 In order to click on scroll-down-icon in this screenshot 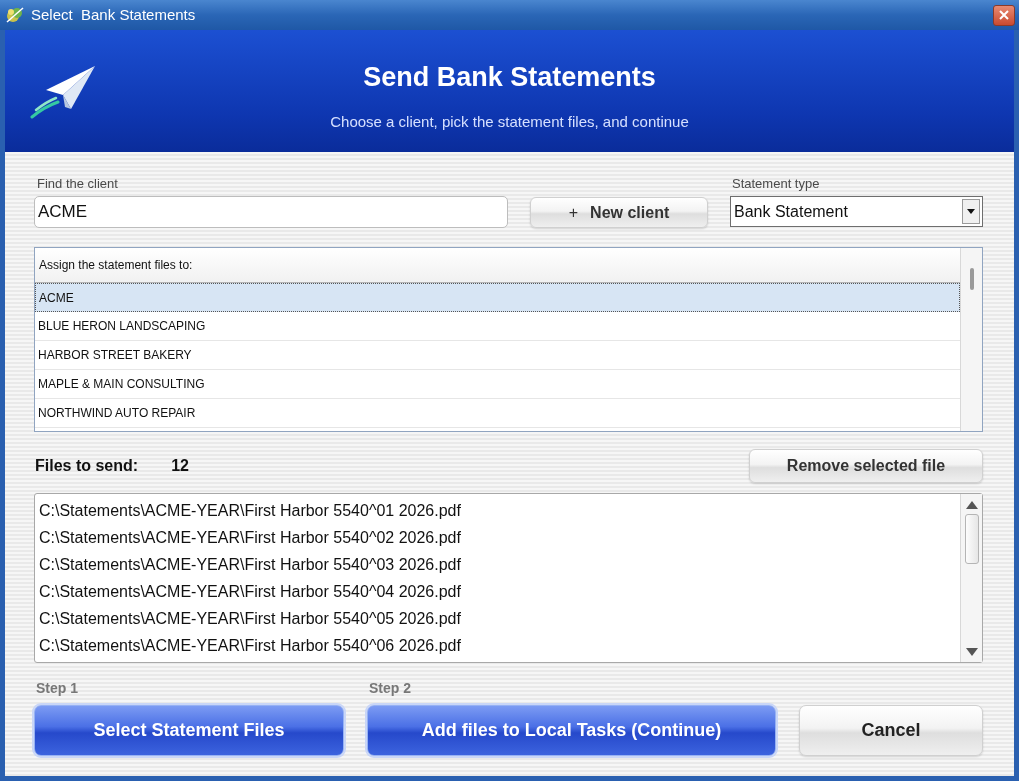, I will do `click(971, 652)`.